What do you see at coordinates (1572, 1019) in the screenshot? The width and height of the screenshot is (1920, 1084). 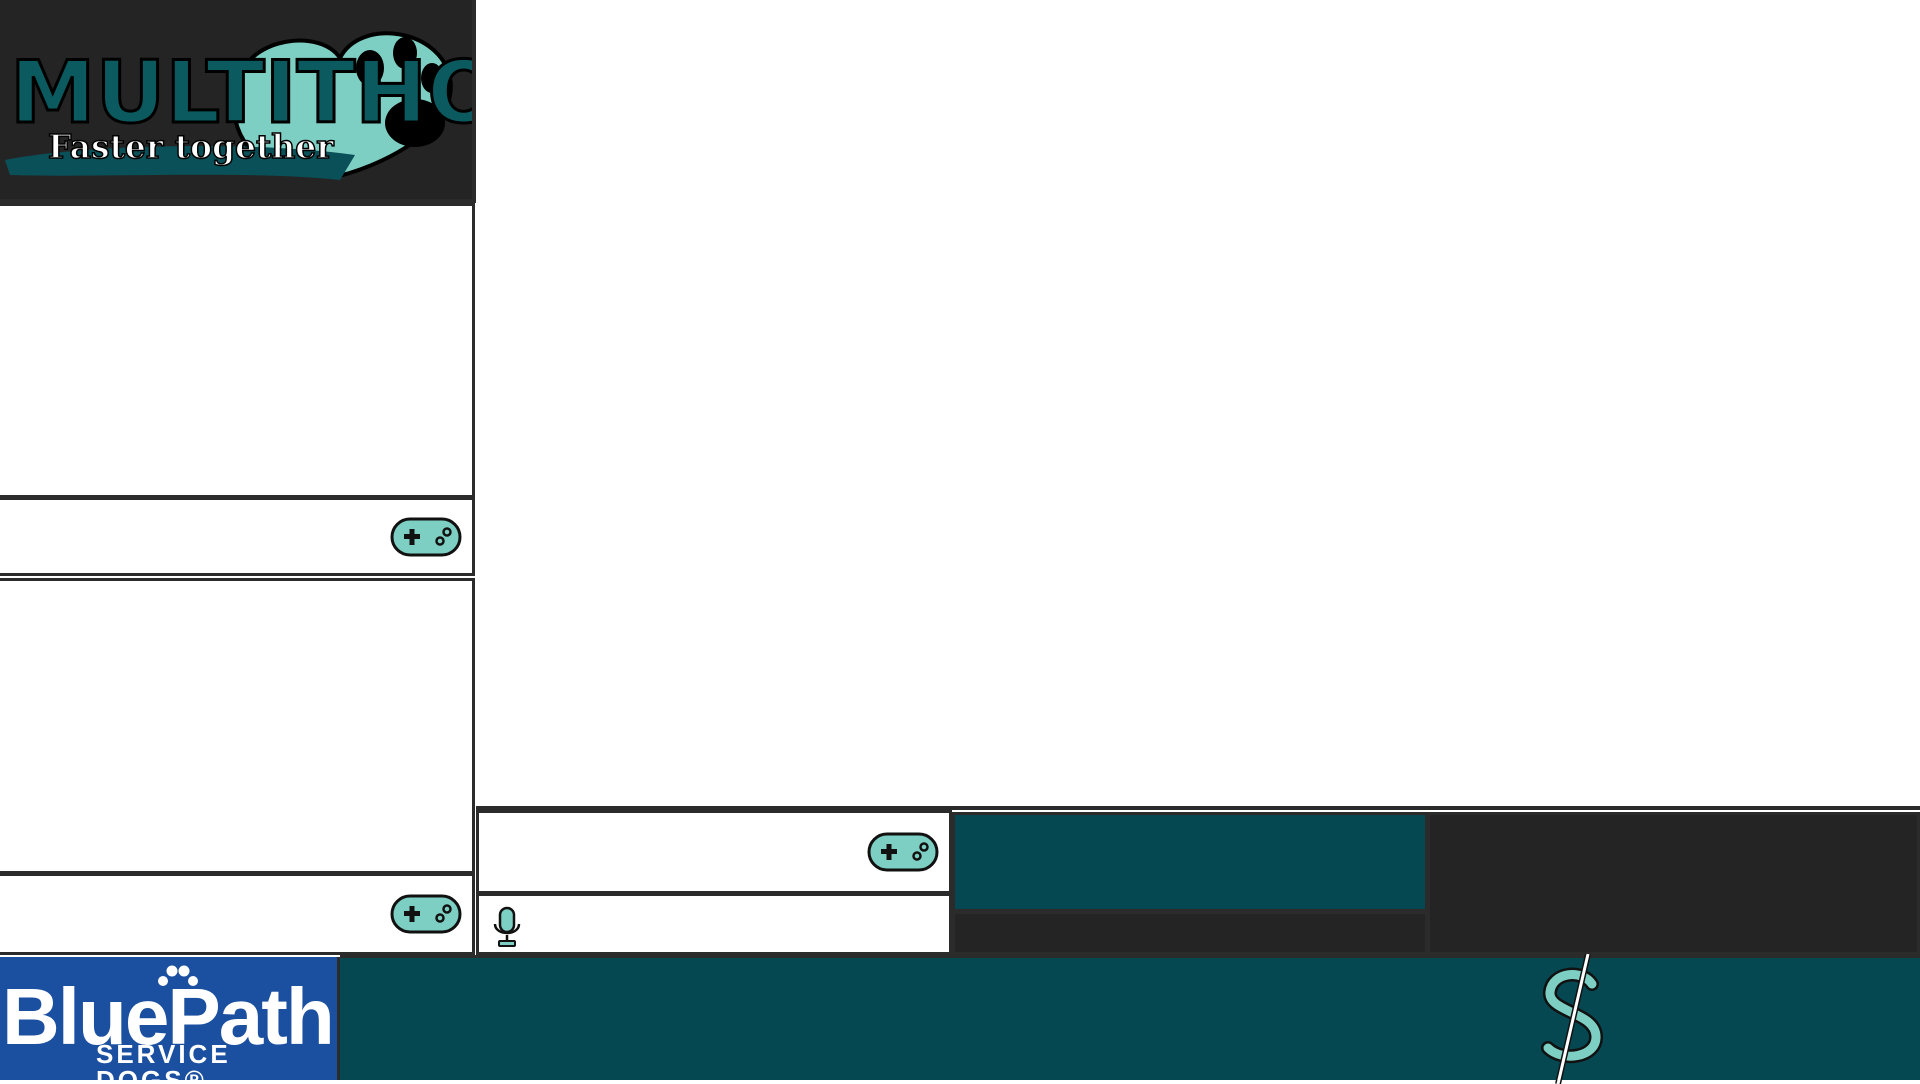 I see `dollar-sign-icon` at bounding box center [1572, 1019].